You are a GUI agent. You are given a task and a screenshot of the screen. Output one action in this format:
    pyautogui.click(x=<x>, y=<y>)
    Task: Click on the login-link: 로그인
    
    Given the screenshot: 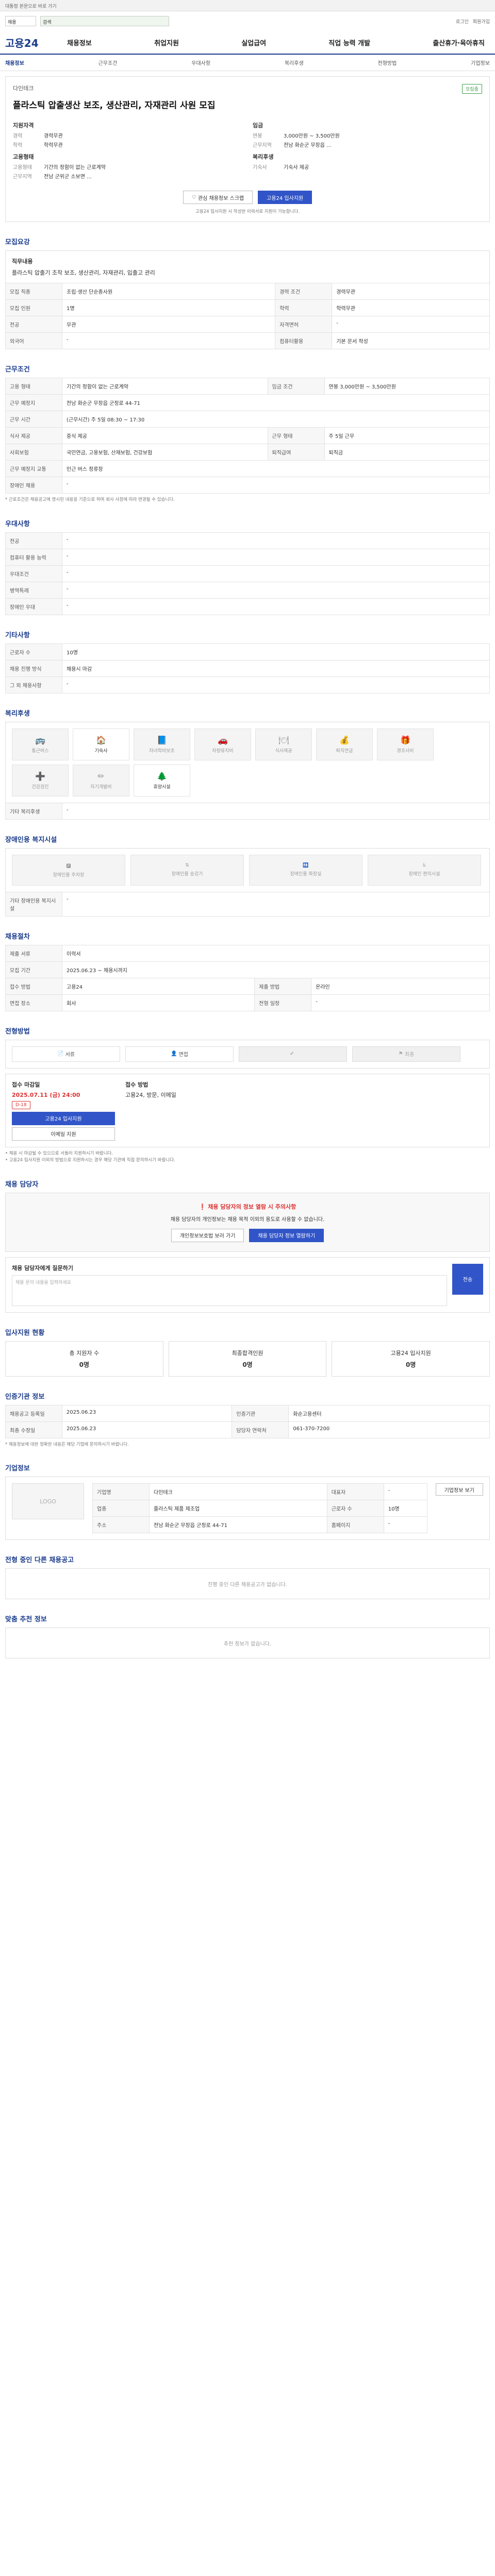 What is the action you would take?
    pyautogui.click(x=462, y=21)
    